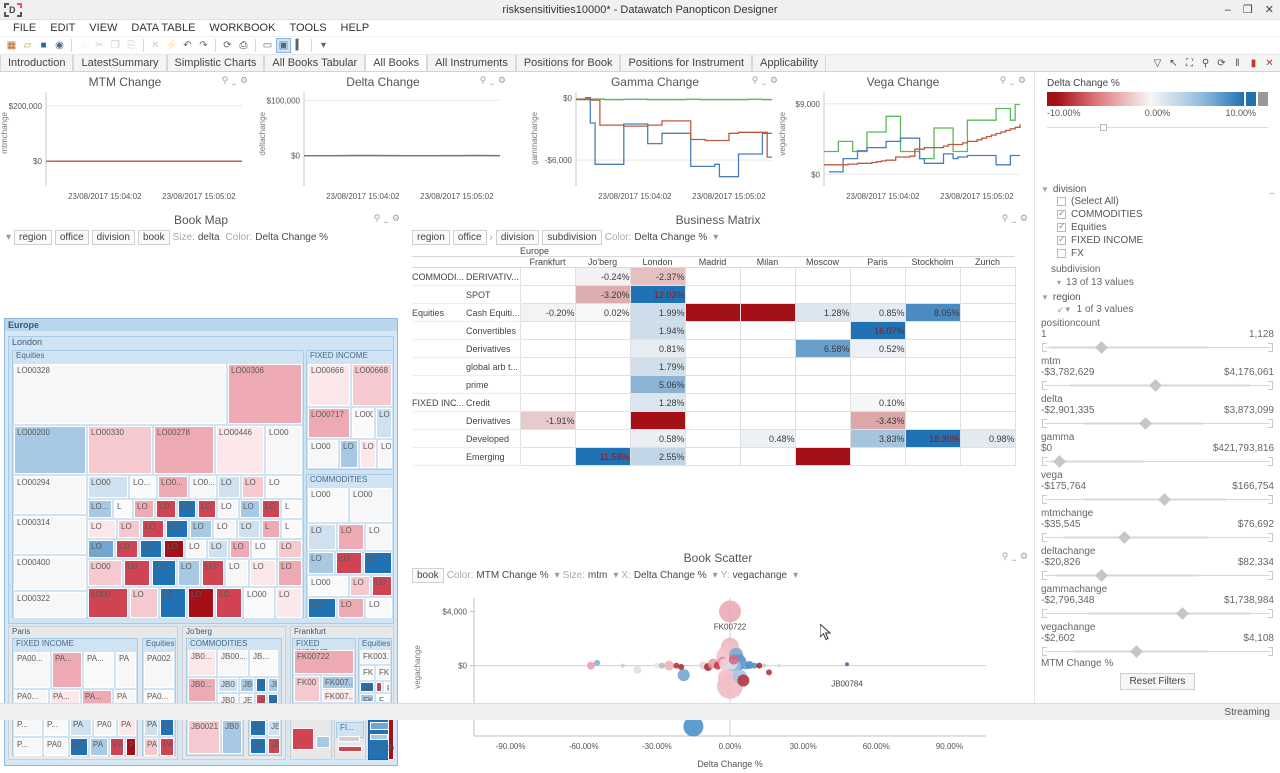 The image size is (1280, 773). I want to click on matrix-cell: 1.99%, so click(657, 312).